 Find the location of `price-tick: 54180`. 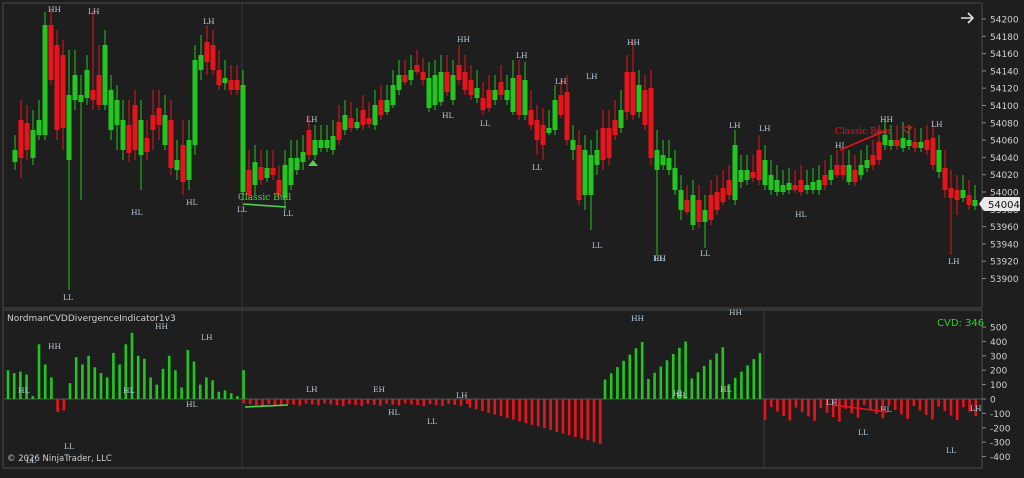

price-tick: 54180 is located at coordinates (1004, 38).